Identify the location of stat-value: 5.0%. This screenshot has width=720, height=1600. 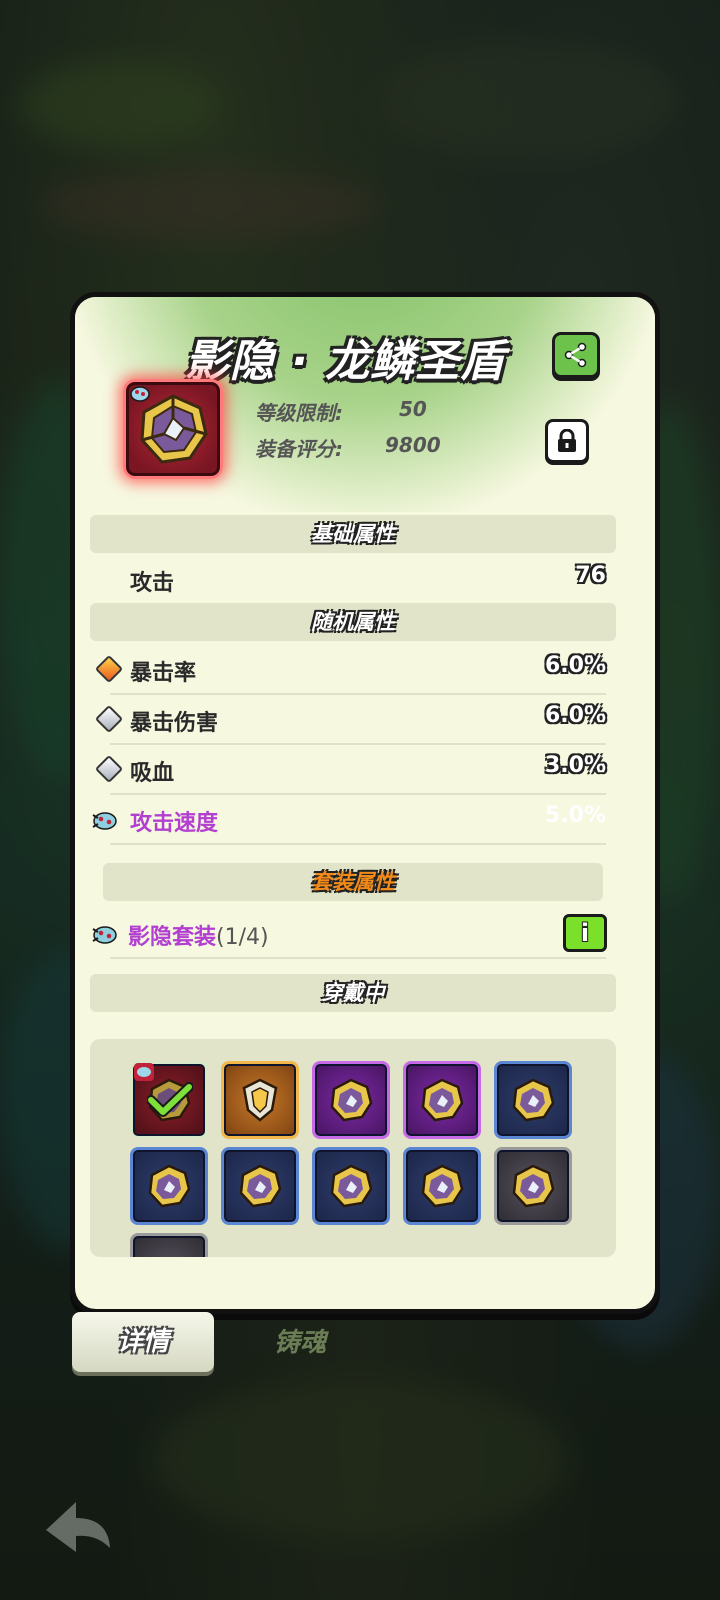
(575, 815).